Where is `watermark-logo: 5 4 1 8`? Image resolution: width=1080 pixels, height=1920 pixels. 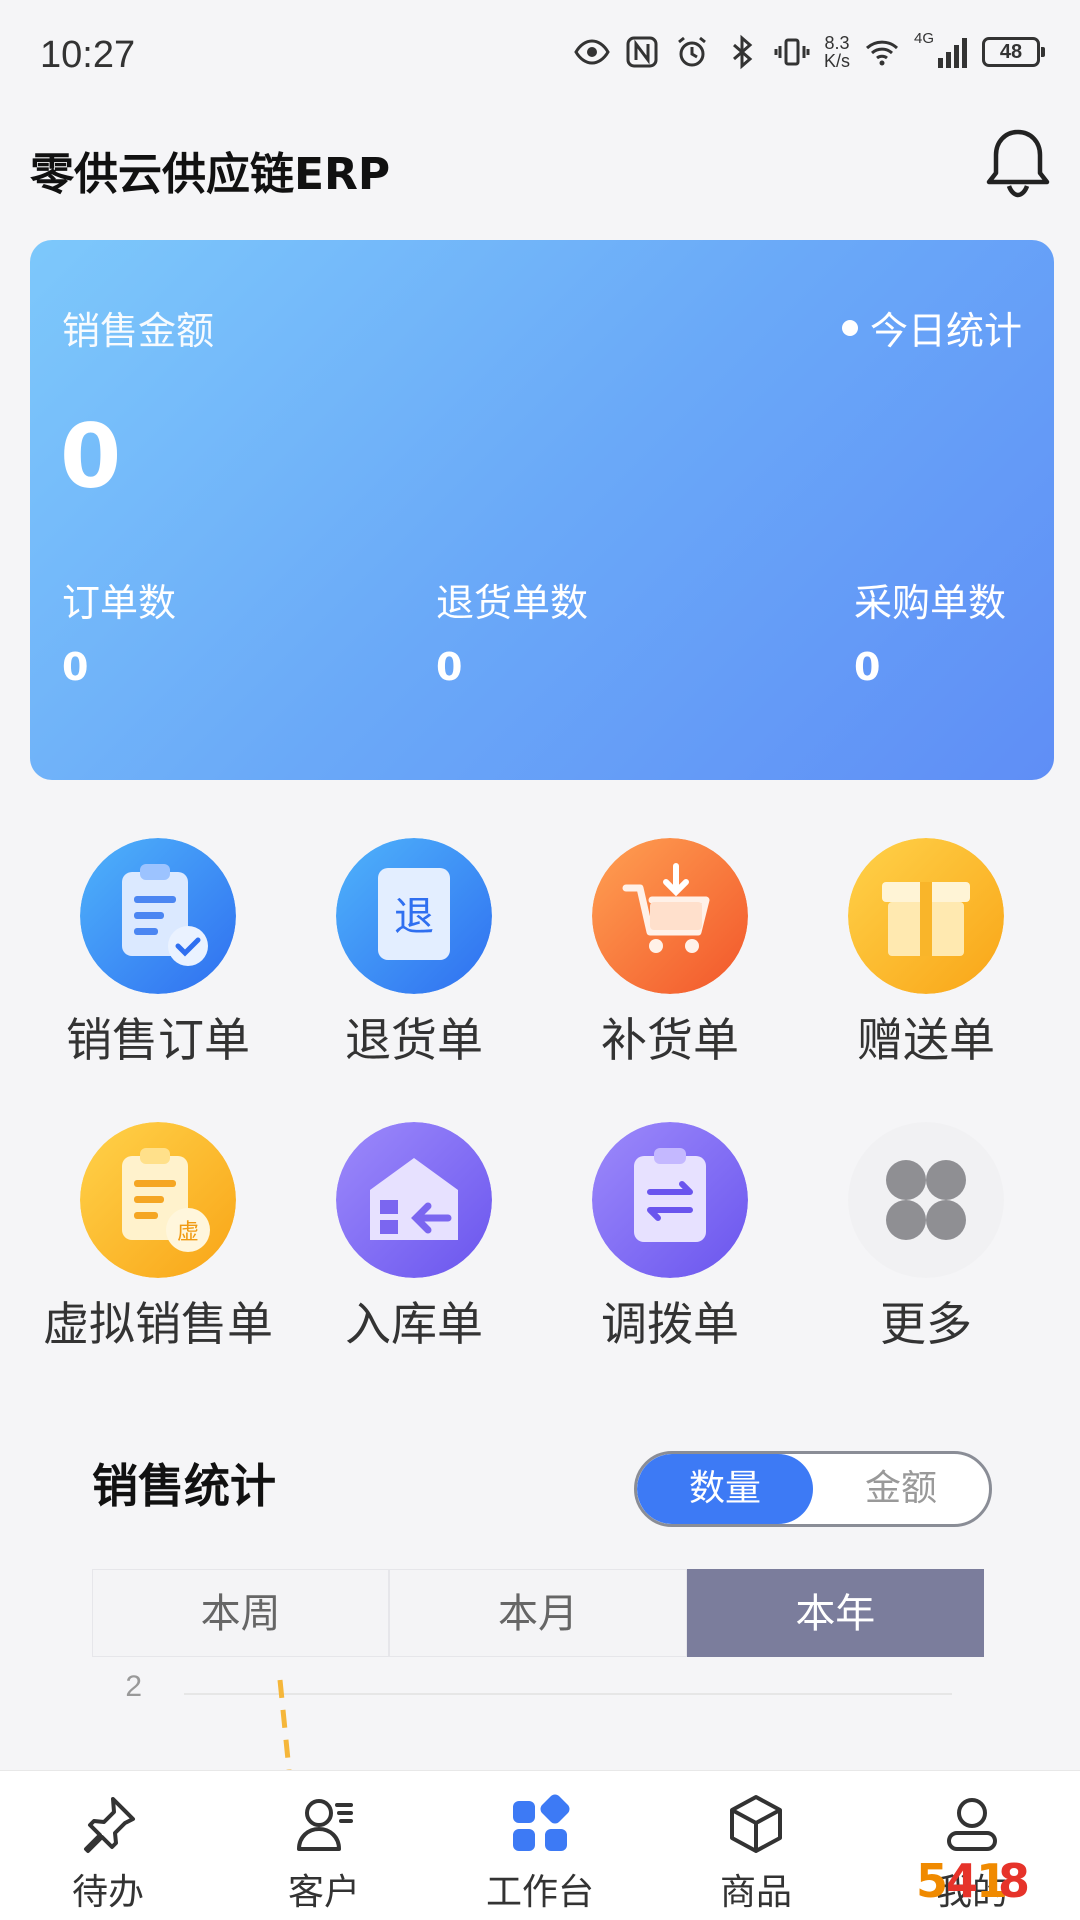
watermark-logo: 5 4 1 8 is located at coordinates (973, 1881).